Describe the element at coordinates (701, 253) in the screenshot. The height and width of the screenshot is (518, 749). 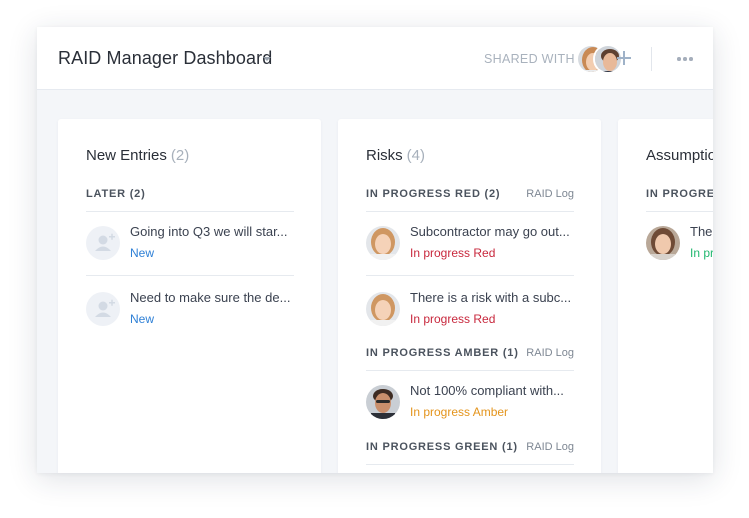
I see `status-badge: In pr` at that location.